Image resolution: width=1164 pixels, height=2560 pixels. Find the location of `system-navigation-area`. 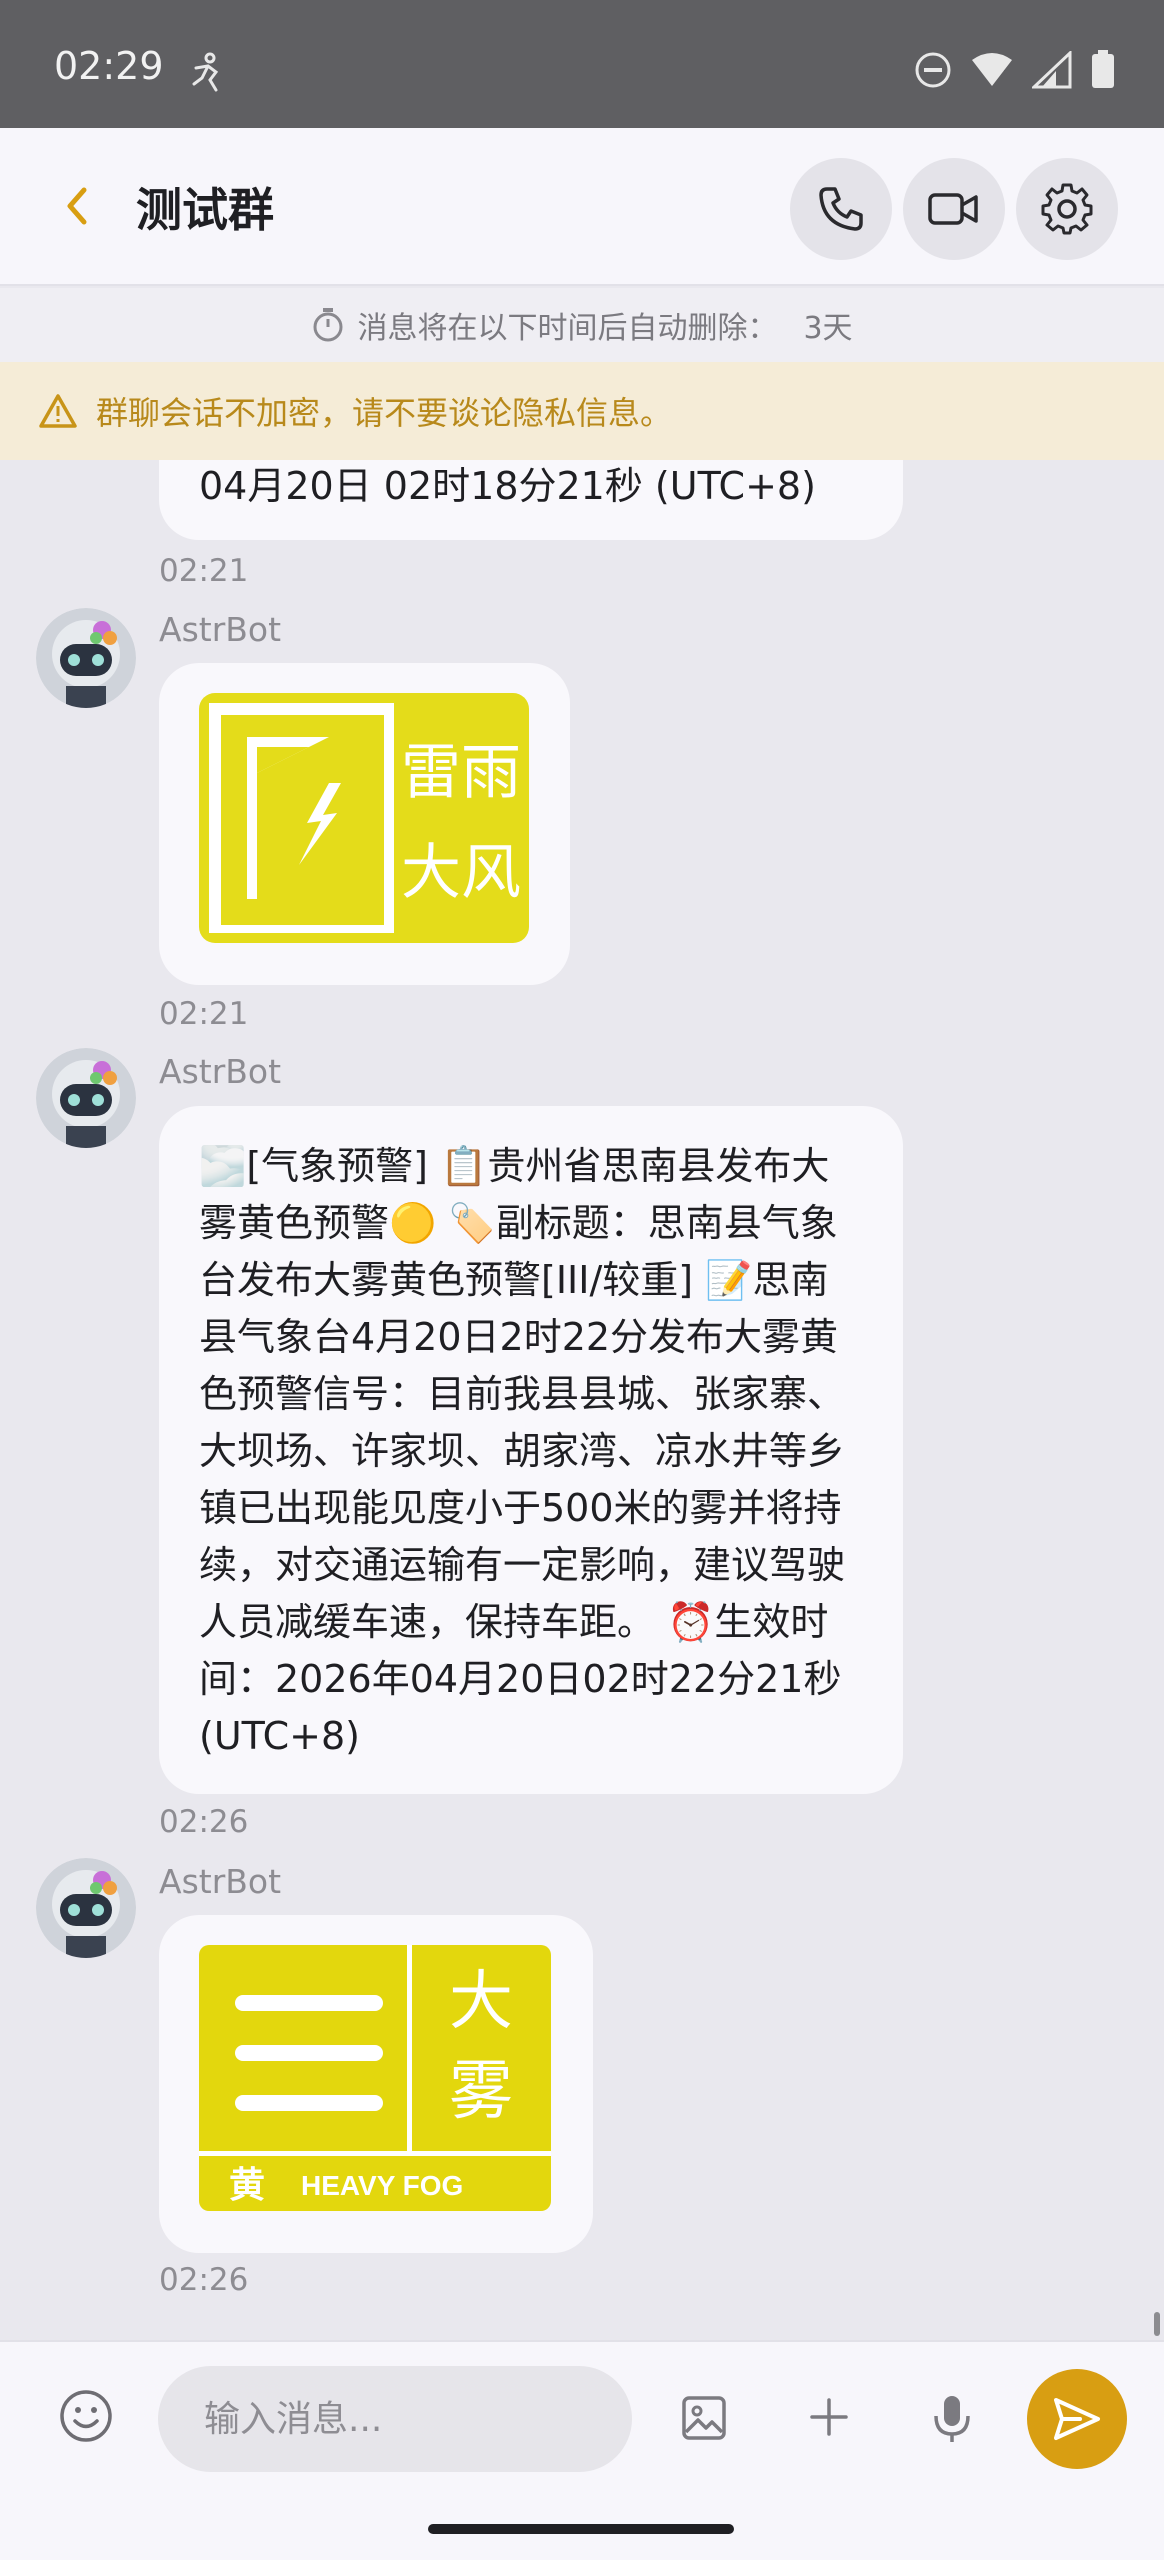

system-navigation-area is located at coordinates (582, 2525).